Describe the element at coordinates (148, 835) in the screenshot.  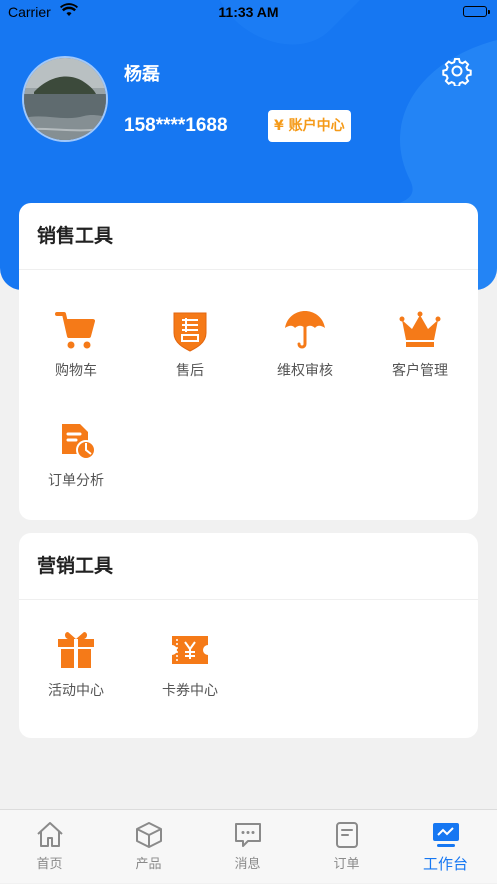
I see `box-icon` at that location.